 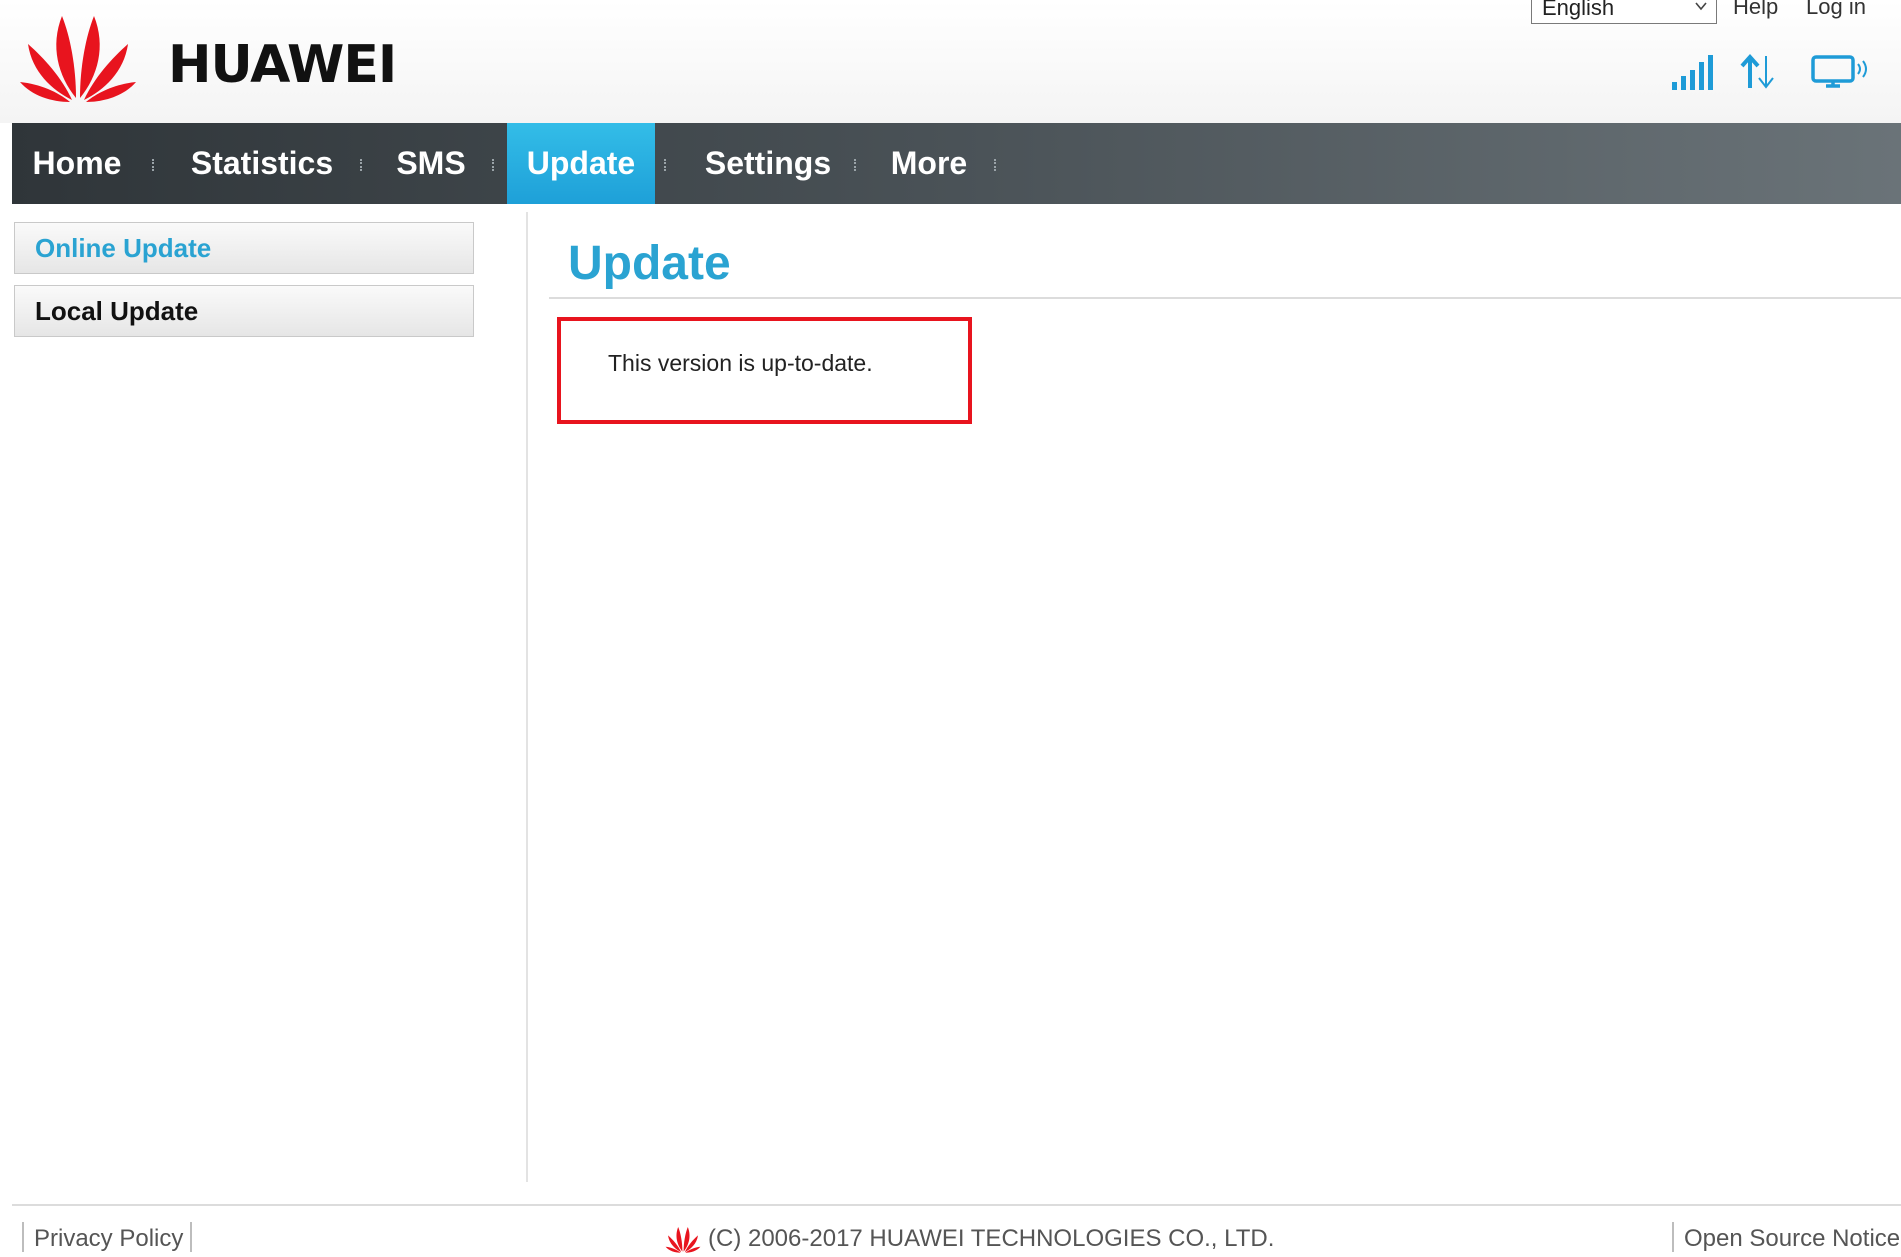 What do you see at coordinates (282, 65) in the screenshot?
I see `brand-name: HUAWEI` at bounding box center [282, 65].